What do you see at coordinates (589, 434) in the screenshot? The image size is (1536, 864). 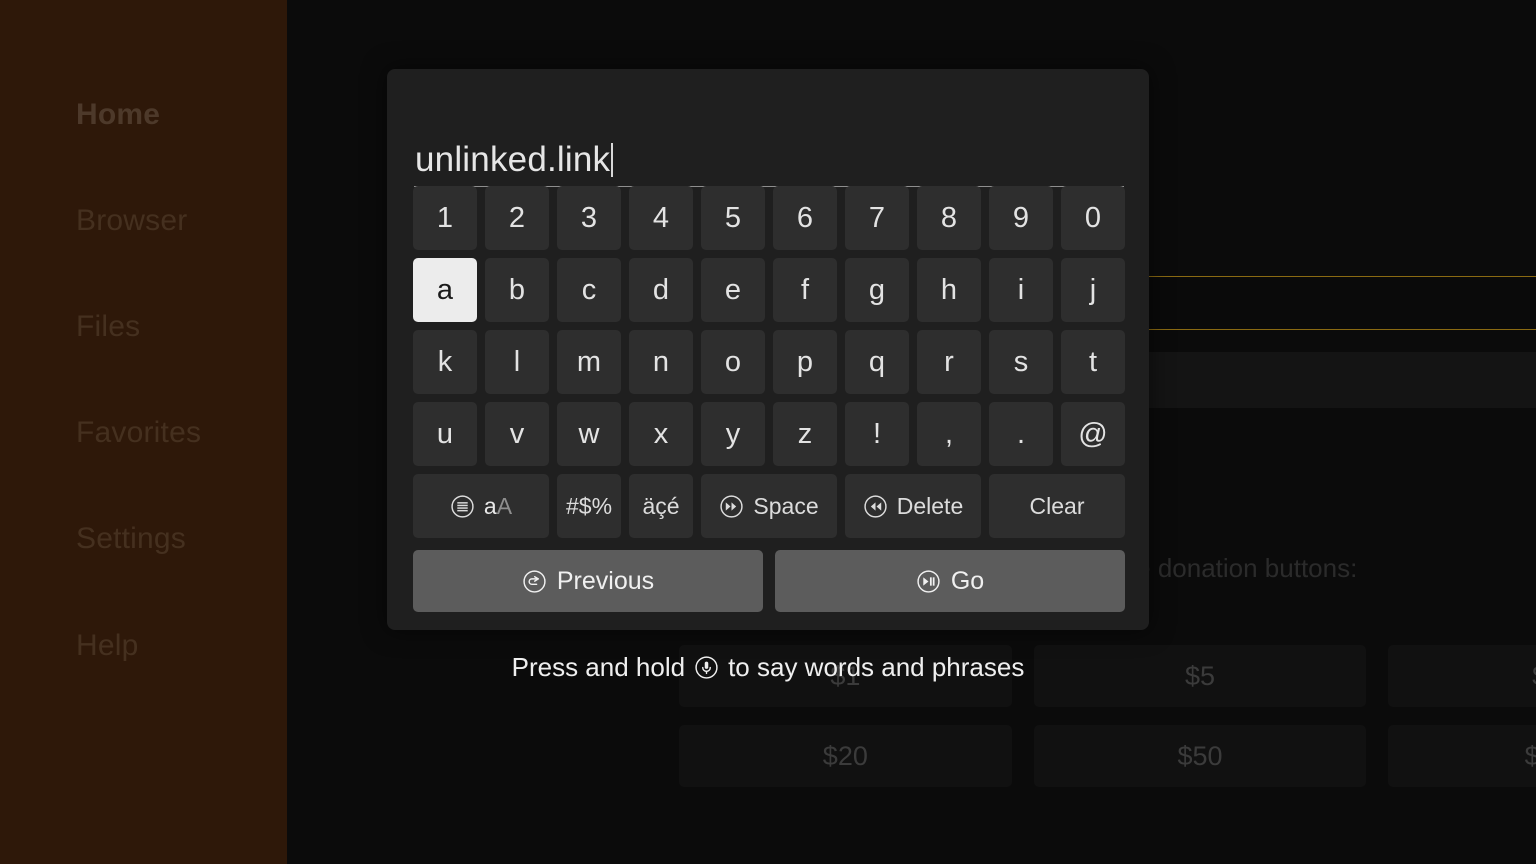 I see `key-w: w` at bounding box center [589, 434].